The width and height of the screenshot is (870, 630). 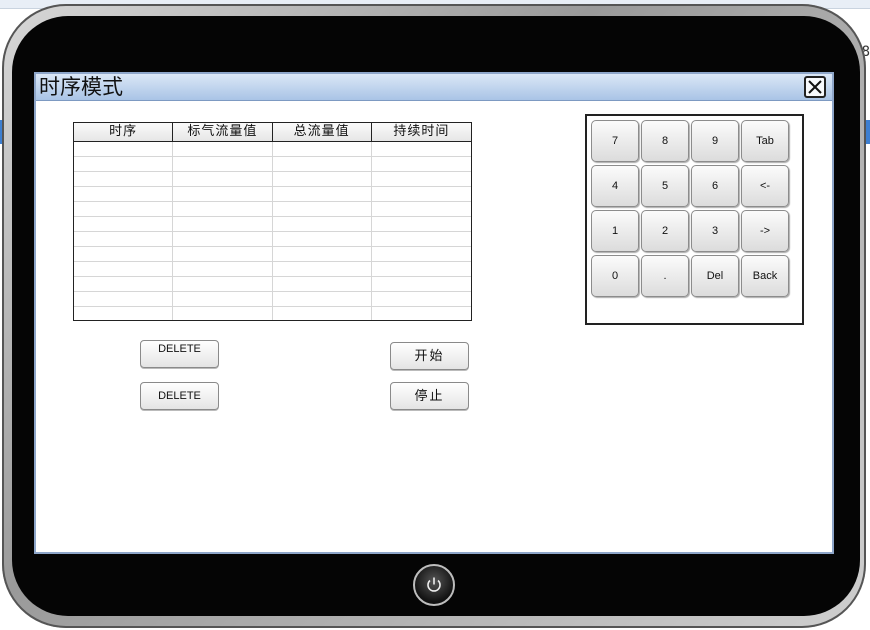 What do you see at coordinates (81, 87) in the screenshot?
I see `window-title: 时序模式` at bounding box center [81, 87].